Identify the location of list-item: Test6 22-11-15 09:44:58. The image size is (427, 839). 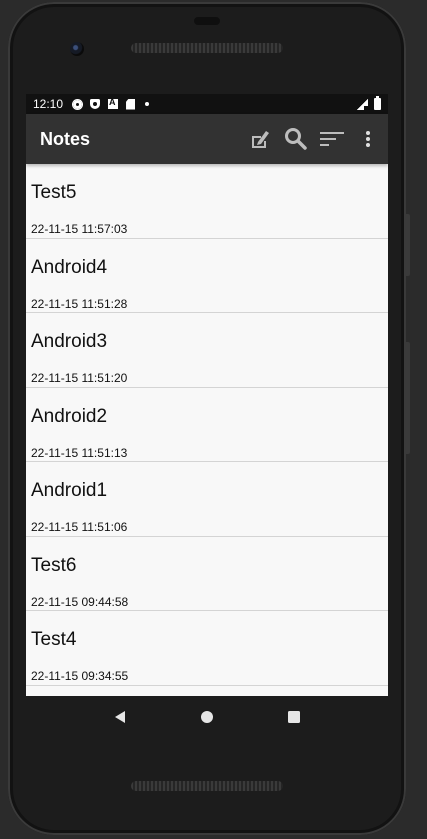
(207, 574).